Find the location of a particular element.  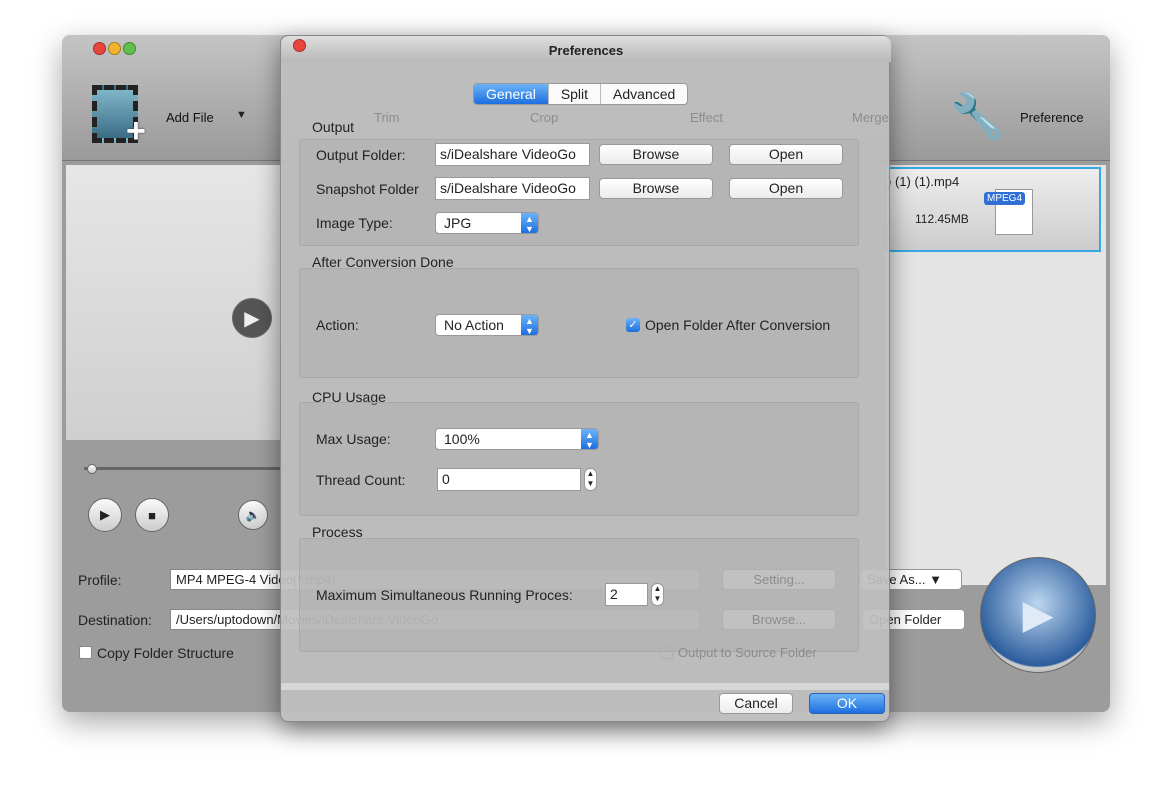

dialog-title: Preferences is located at coordinates (586, 50).